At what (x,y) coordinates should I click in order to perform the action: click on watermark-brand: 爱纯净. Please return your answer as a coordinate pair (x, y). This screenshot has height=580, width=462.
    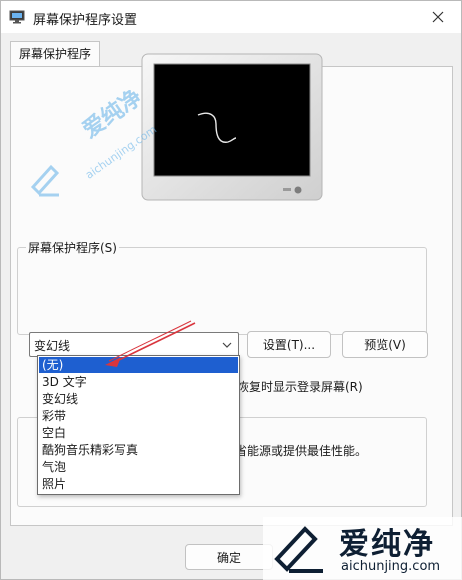
    Looking at the image, I should click on (387, 544).